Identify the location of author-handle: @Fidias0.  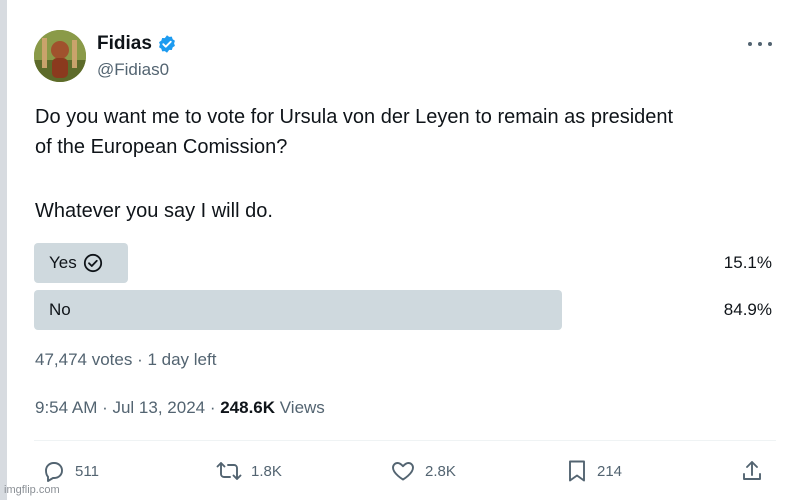
(133, 70).